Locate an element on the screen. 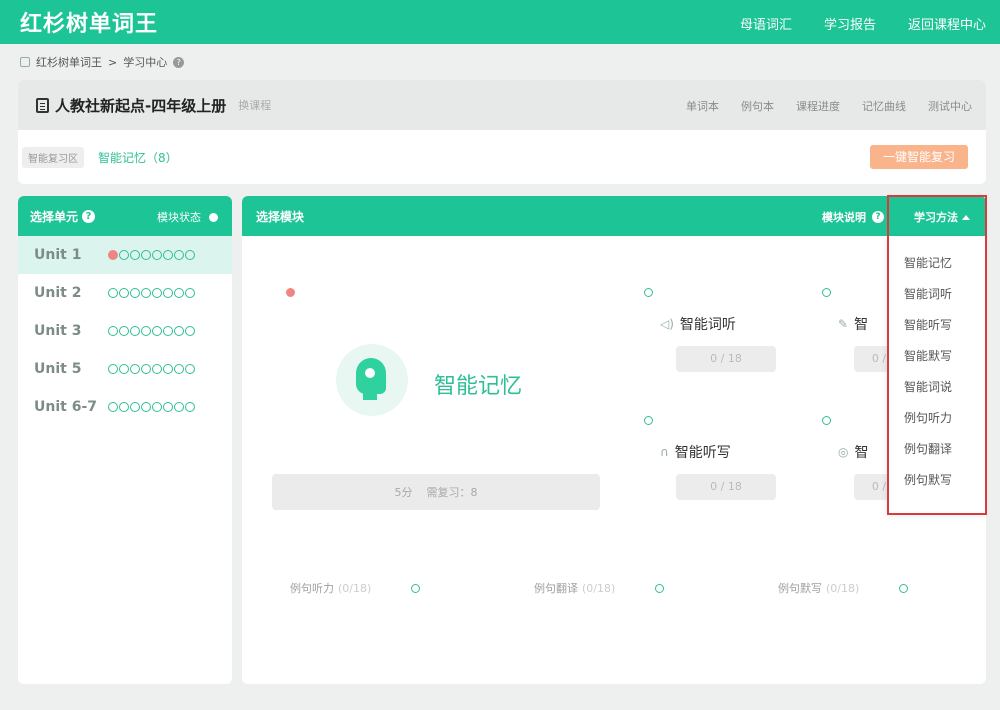 The height and width of the screenshot is (710, 1000). review-zone-tag: 智能复习区 is located at coordinates (53, 157).